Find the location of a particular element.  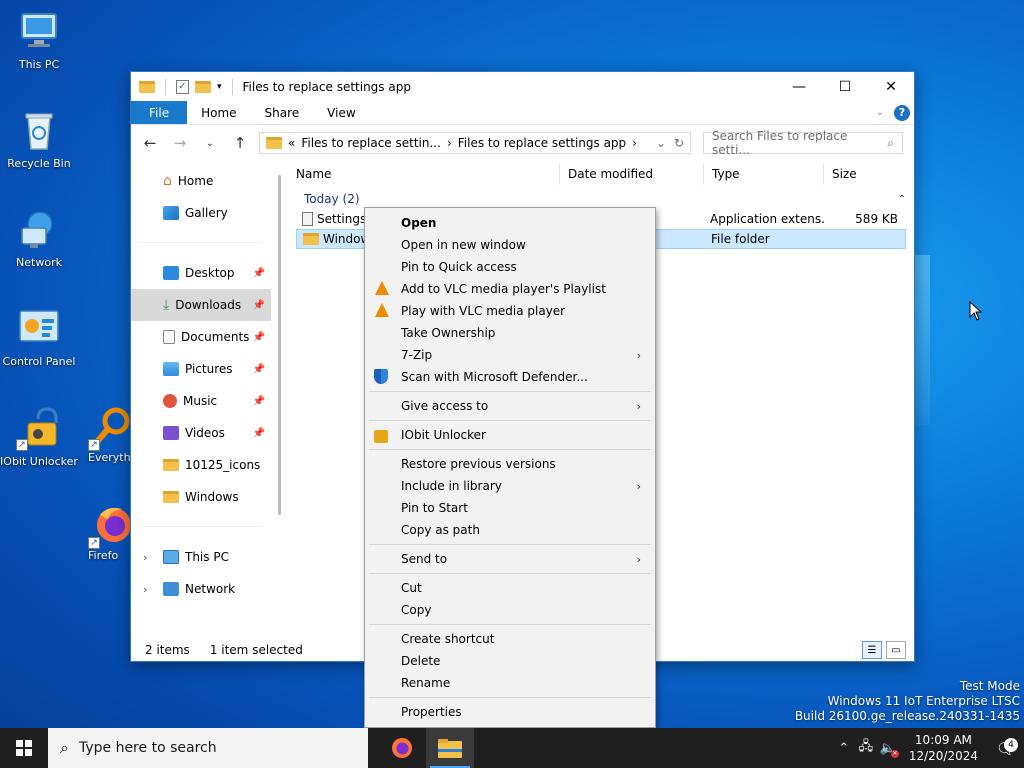

desktop-icon-network: Network is located at coordinates (39, 238).